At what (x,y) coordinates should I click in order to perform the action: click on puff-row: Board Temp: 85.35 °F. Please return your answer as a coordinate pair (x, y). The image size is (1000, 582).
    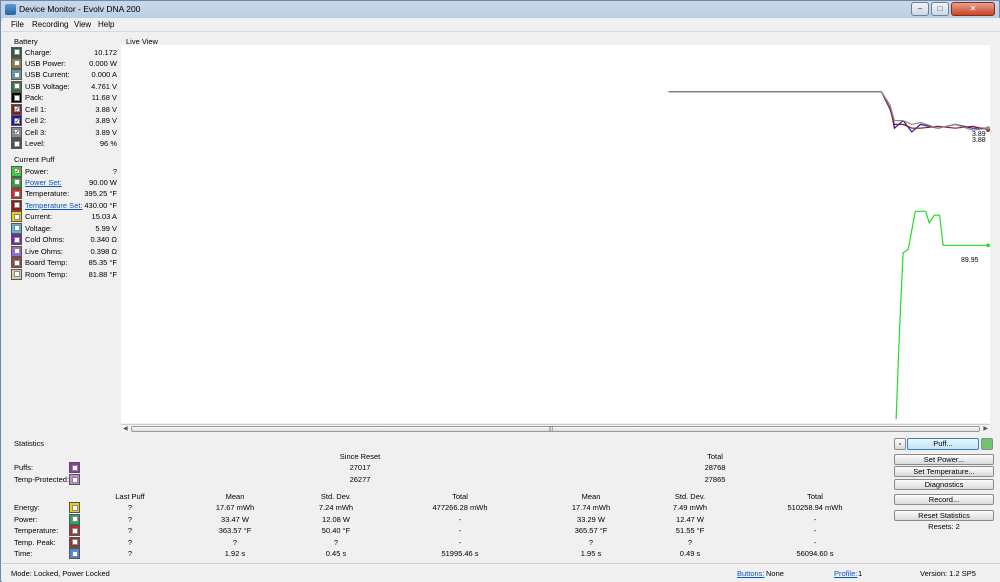
    Looking at the image, I should click on (64, 263).